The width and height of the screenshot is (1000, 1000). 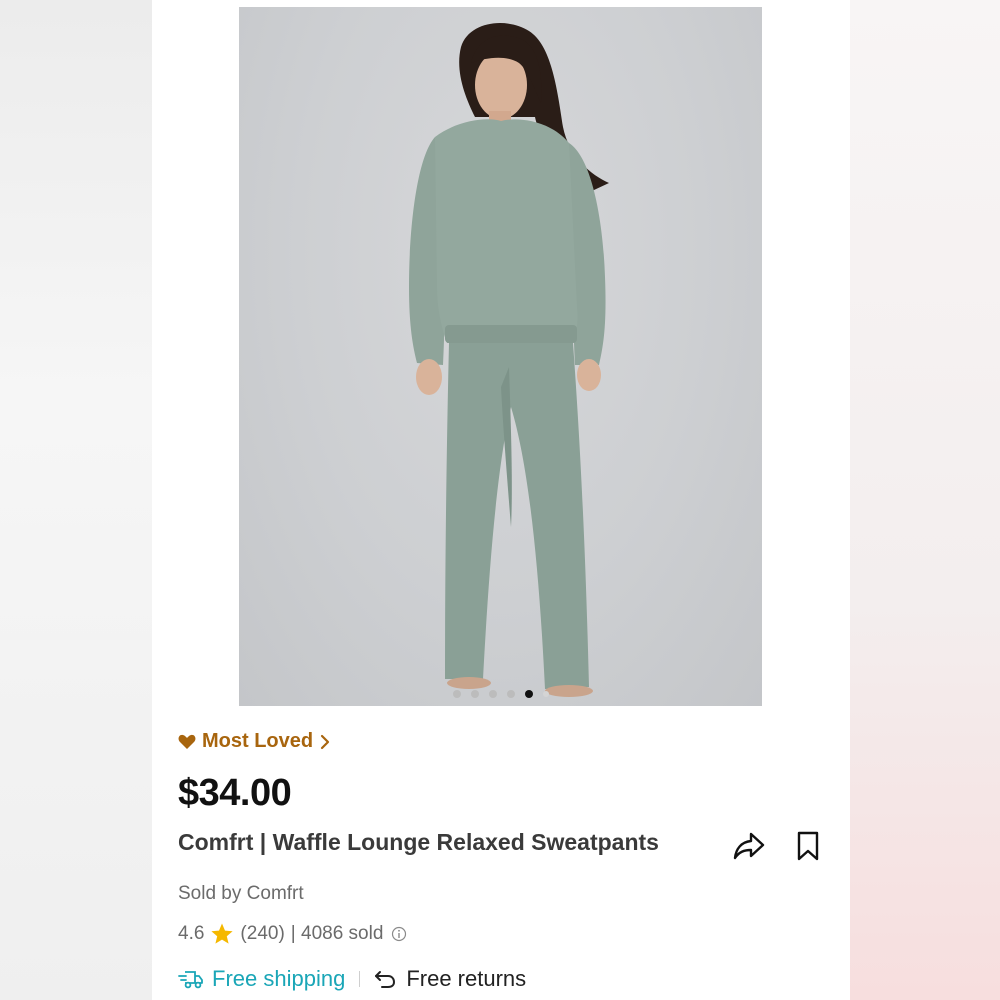 What do you see at coordinates (360, 979) in the screenshot?
I see `perk-divider` at bounding box center [360, 979].